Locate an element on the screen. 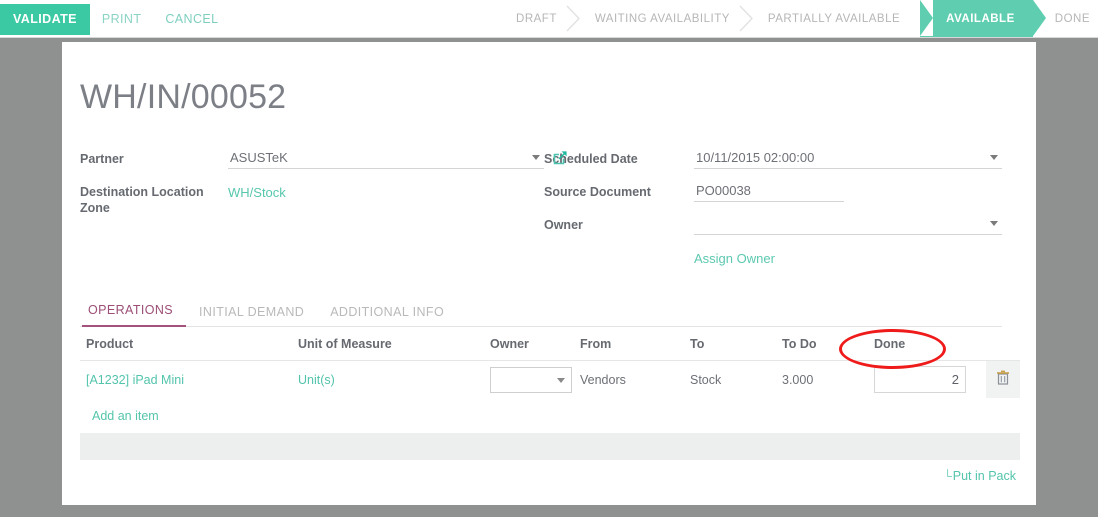  owner-select is located at coordinates (531, 379).